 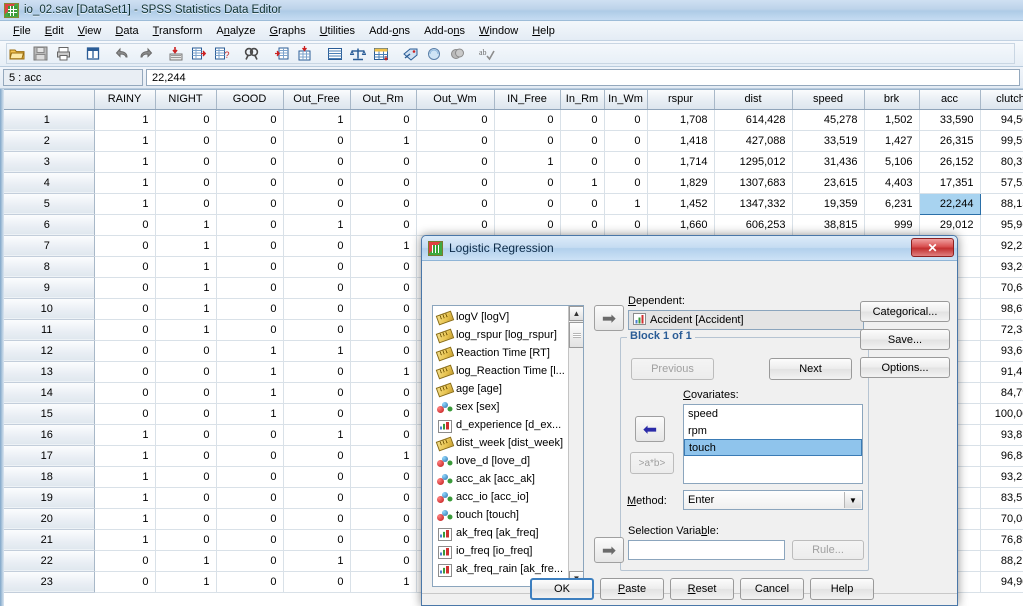 I want to click on variable-list-item: acc_io [acc_io], so click(x=509, y=497).